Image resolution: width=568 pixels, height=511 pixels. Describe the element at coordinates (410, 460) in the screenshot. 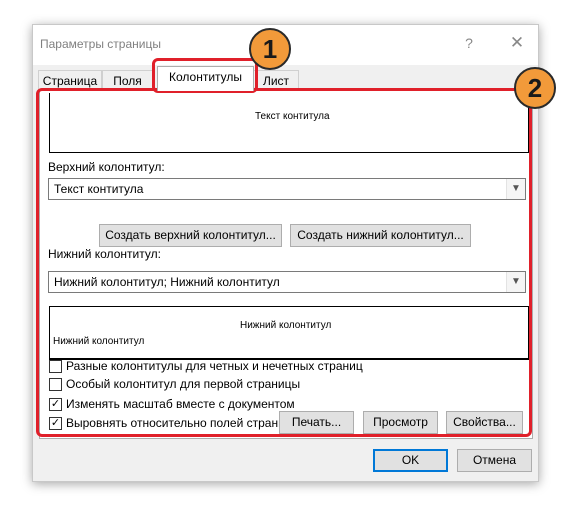

I see `ok-button: OK` at that location.